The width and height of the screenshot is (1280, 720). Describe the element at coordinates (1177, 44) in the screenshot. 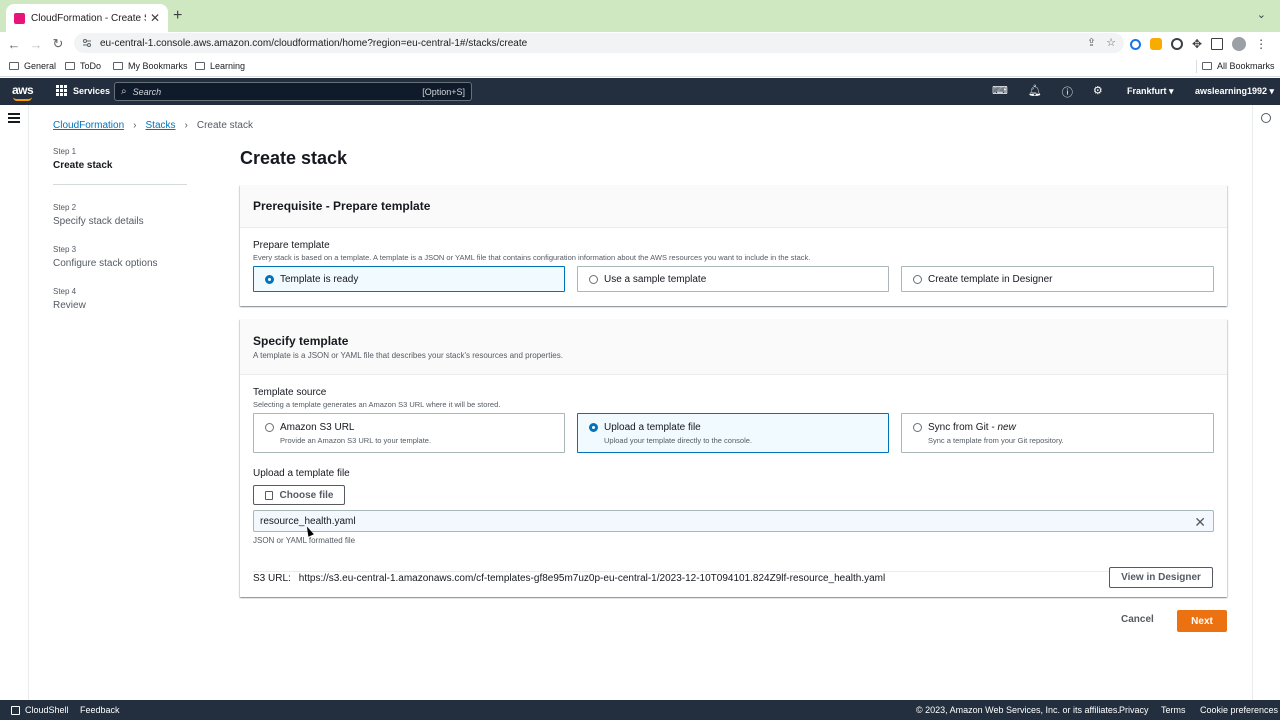

I see `extension-sync-icon` at that location.